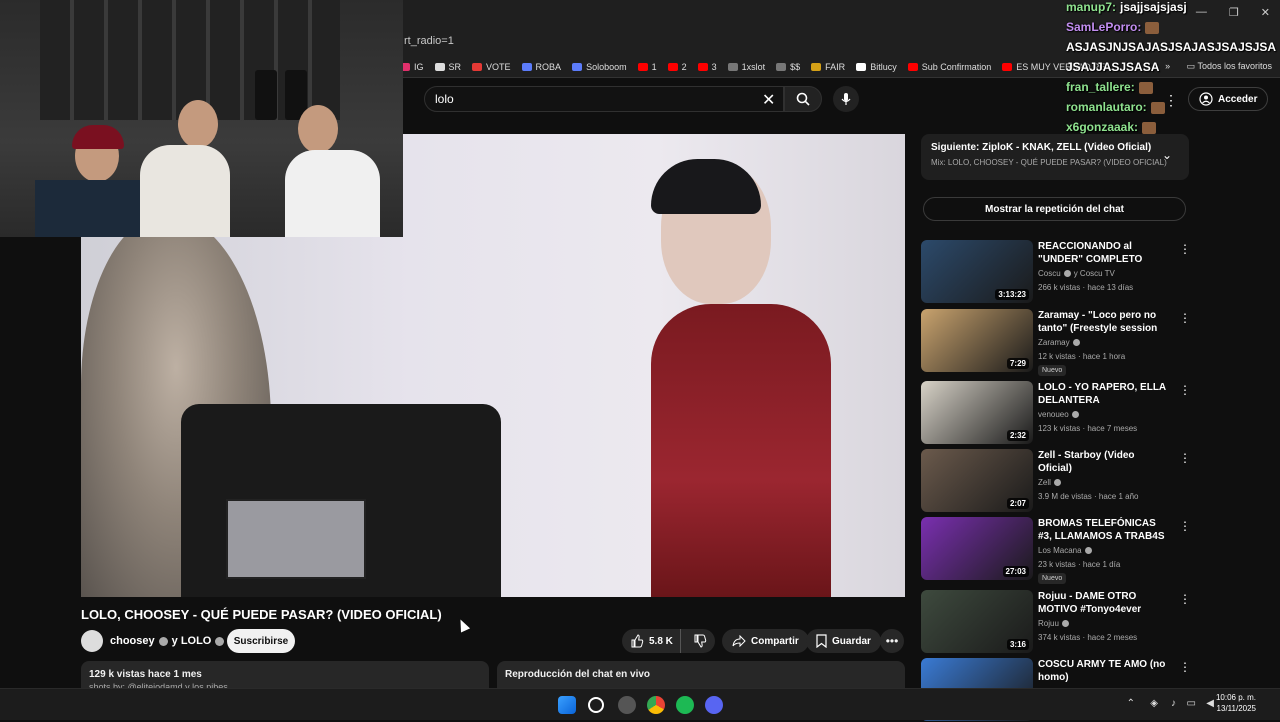  I want to click on bookmark-item: VOTE, so click(491, 67).